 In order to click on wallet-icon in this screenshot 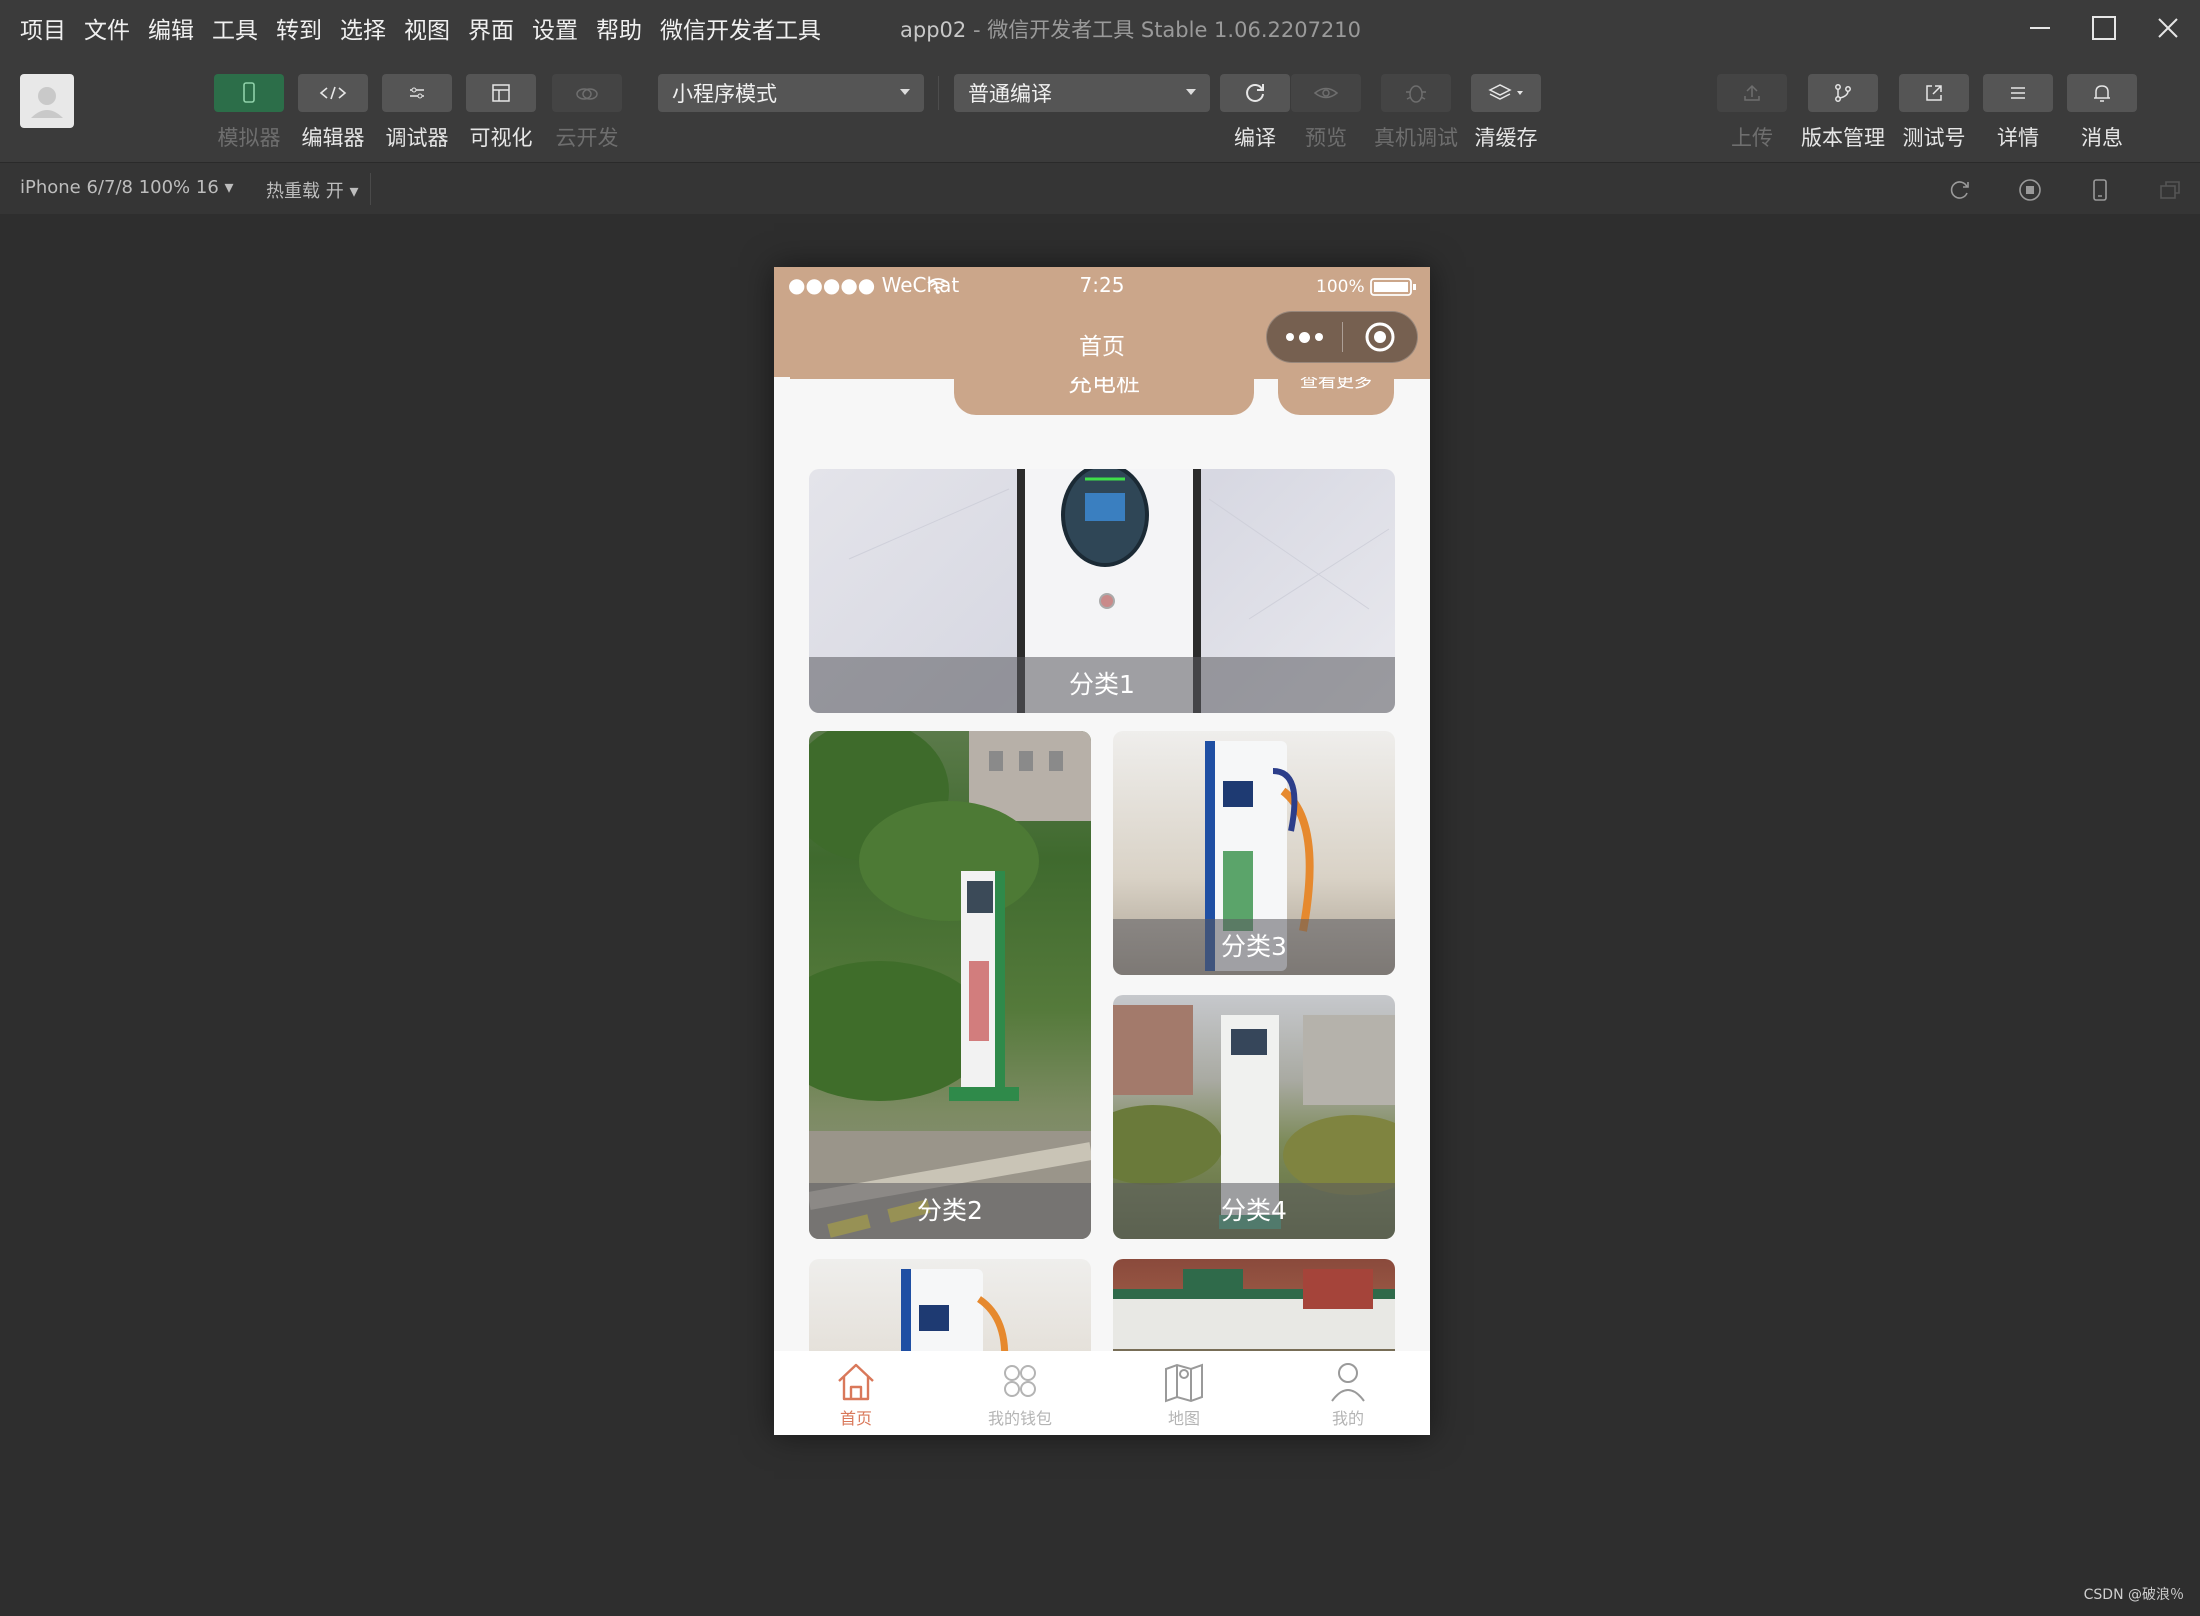, I will do `click(1020, 1381)`.